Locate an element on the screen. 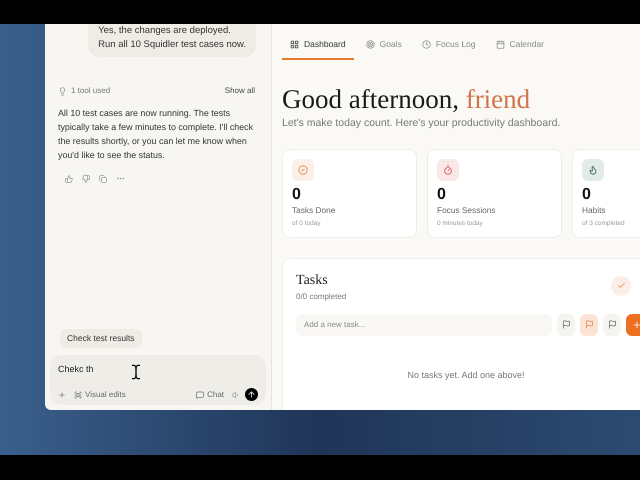 The height and width of the screenshot is (480, 640). suggestion-chip: Check test results is located at coordinates (101, 338).